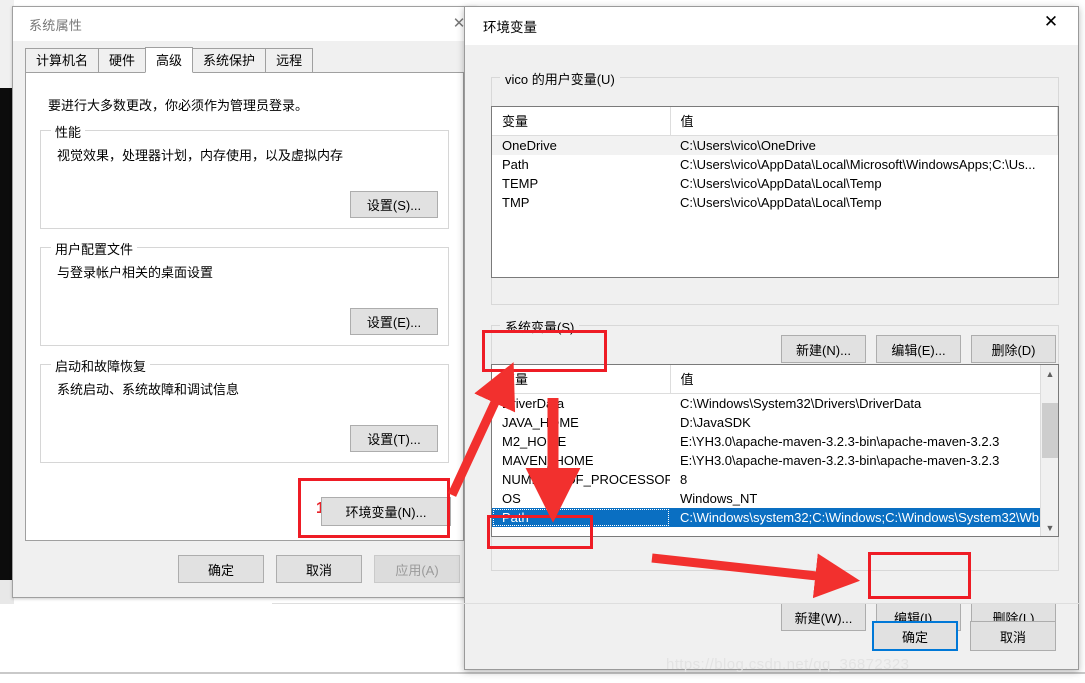 The height and width of the screenshot is (683, 1085). I want to click on sys-var-value: D:\JavaSDK, so click(715, 422).